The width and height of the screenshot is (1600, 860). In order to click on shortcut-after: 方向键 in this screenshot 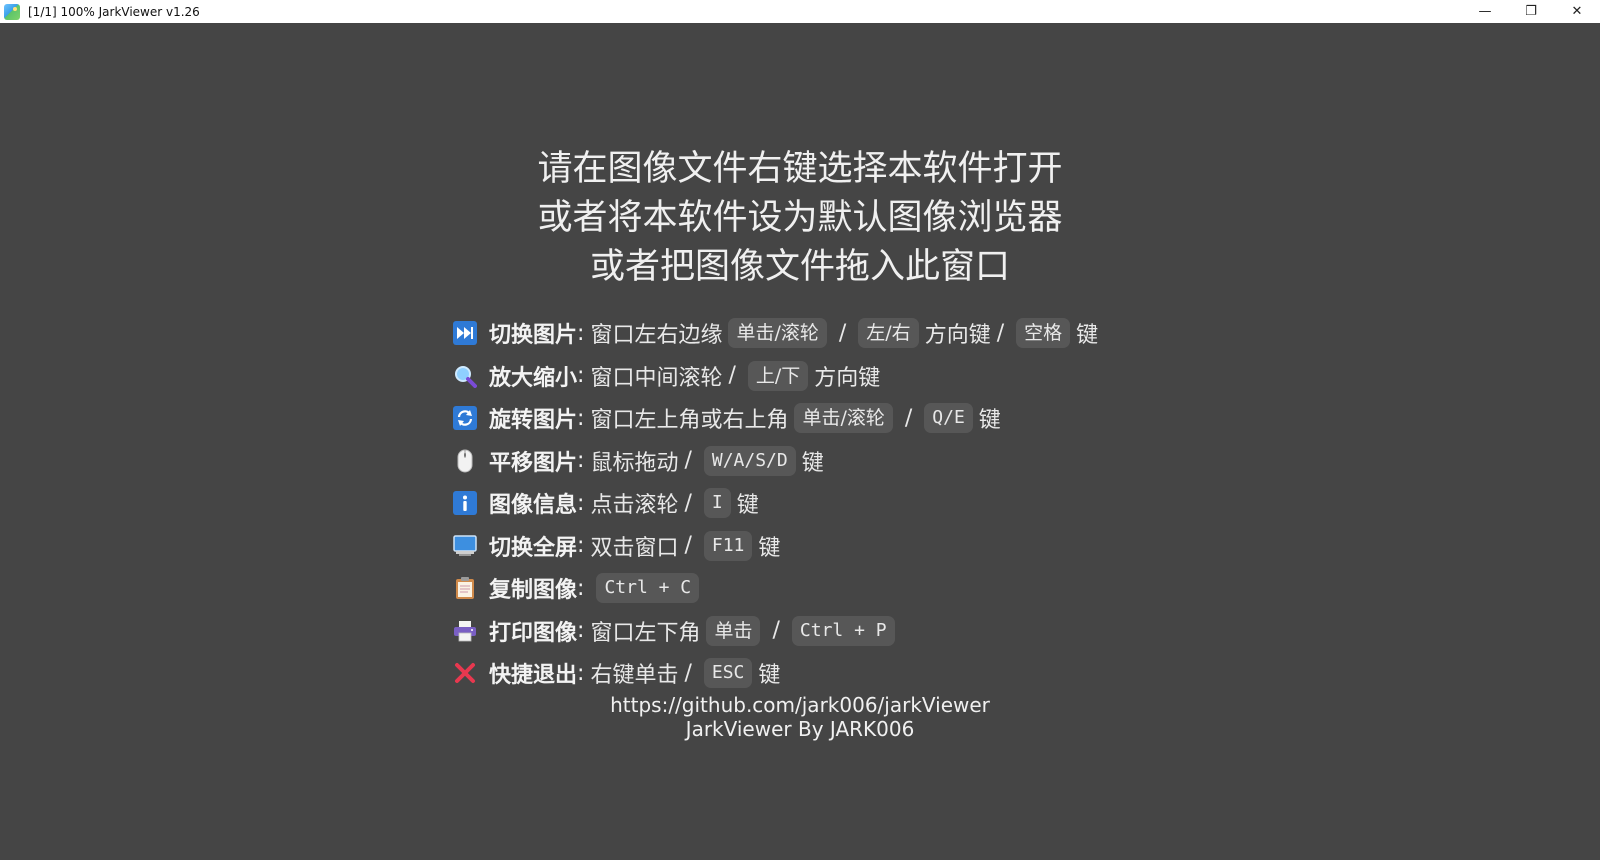, I will do `click(957, 336)`.